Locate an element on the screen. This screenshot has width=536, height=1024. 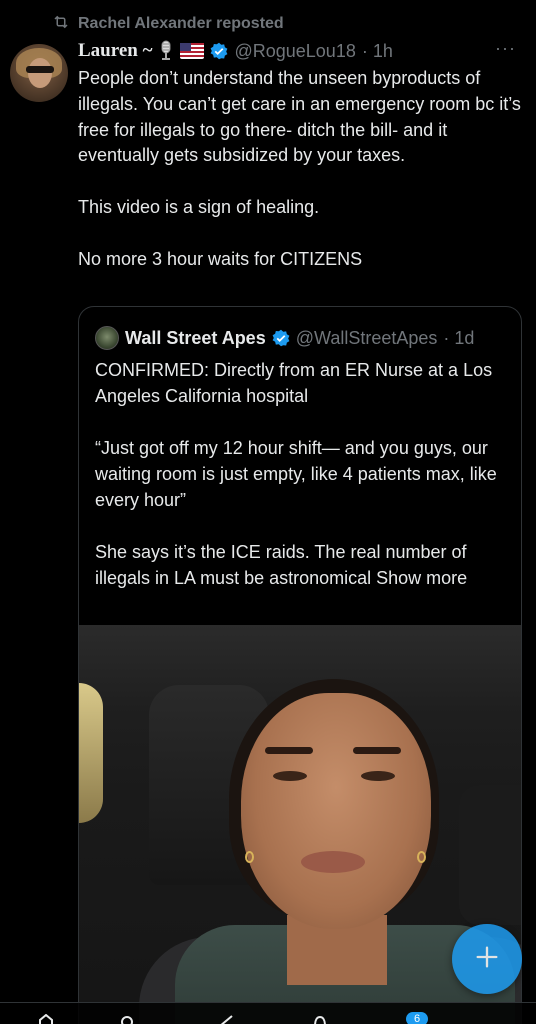
quoted-author-avatar is located at coordinates (107, 338).